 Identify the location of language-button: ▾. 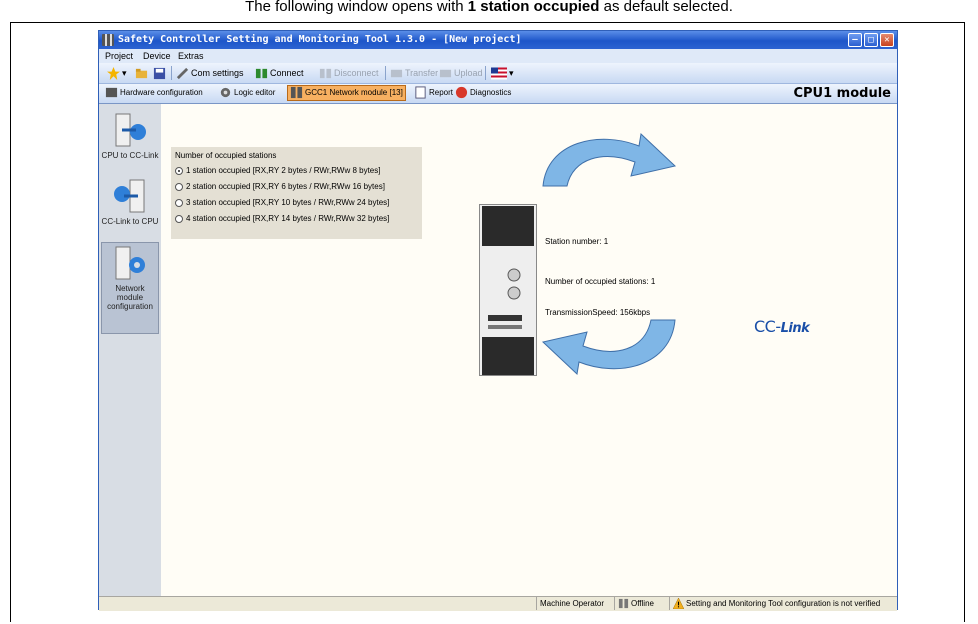
(502, 73).